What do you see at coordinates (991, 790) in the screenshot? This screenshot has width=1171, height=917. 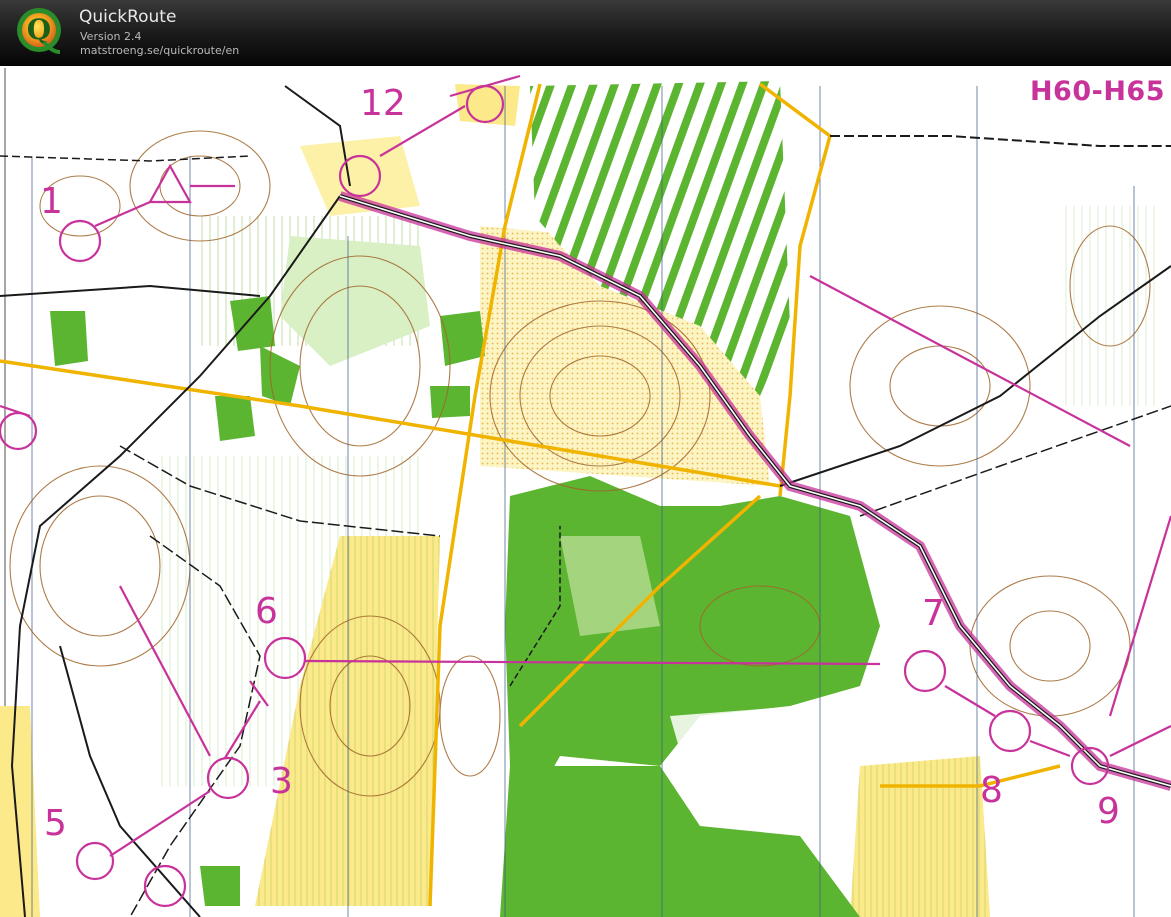 I see `control-number-8: 8` at bounding box center [991, 790].